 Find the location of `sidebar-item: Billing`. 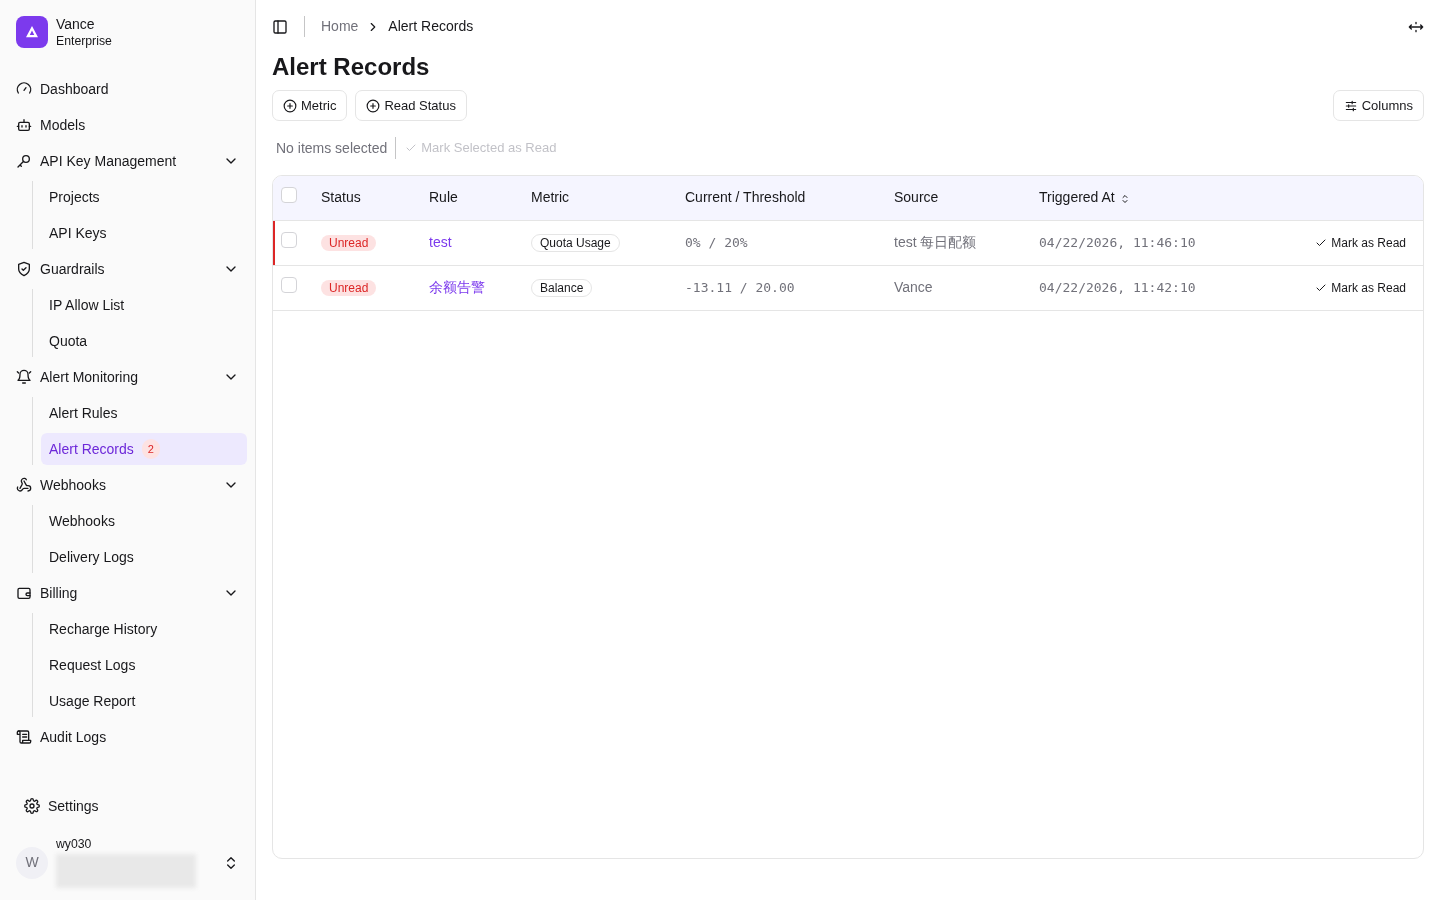

sidebar-item: Billing is located at coordinates (127, 592).